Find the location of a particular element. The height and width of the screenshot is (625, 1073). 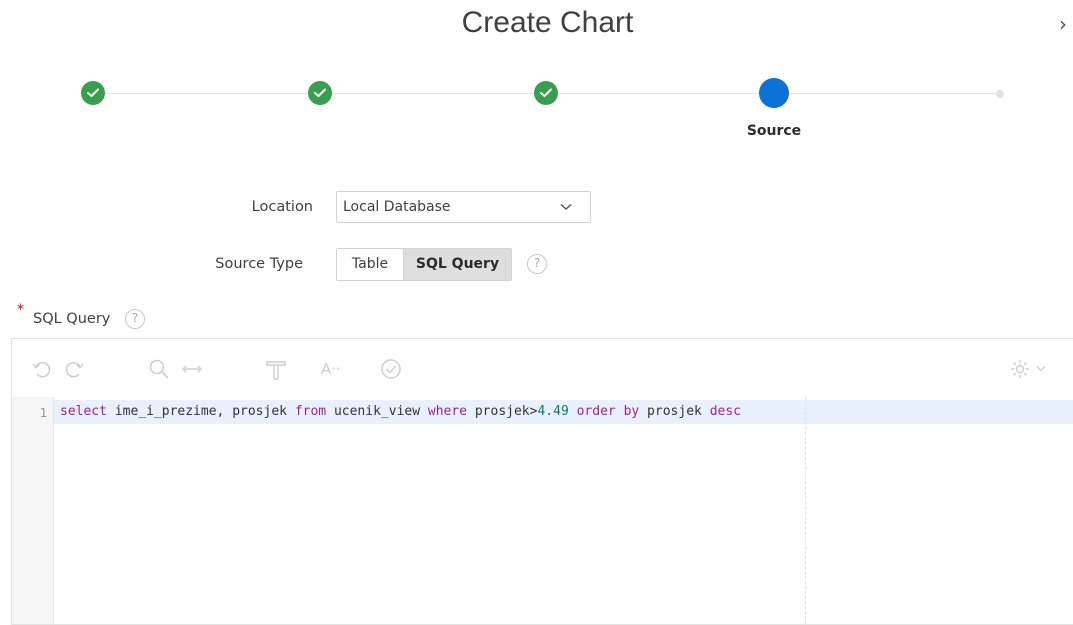

code-token: select is located at coordinates (83, 411).